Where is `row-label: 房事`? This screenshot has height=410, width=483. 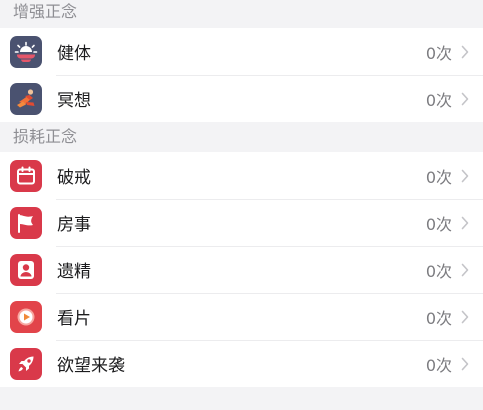 row-label: 房事 is located at coordinates (74, 225).